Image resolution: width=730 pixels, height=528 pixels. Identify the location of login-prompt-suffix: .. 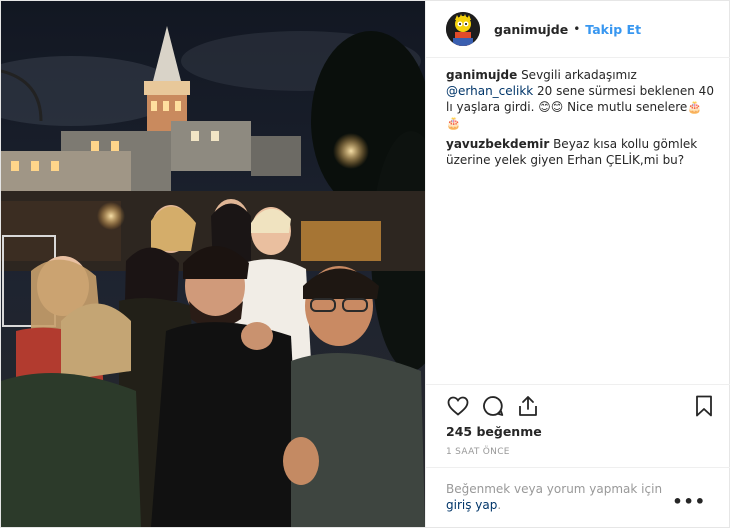
(499, 505).